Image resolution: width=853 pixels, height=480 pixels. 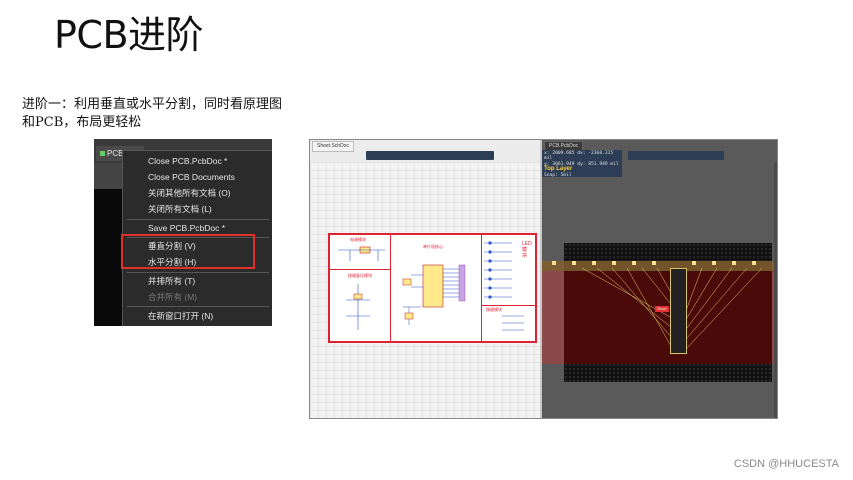 I want to click on mcu-core-block: 单片机核心, so click(x=436, y=288).